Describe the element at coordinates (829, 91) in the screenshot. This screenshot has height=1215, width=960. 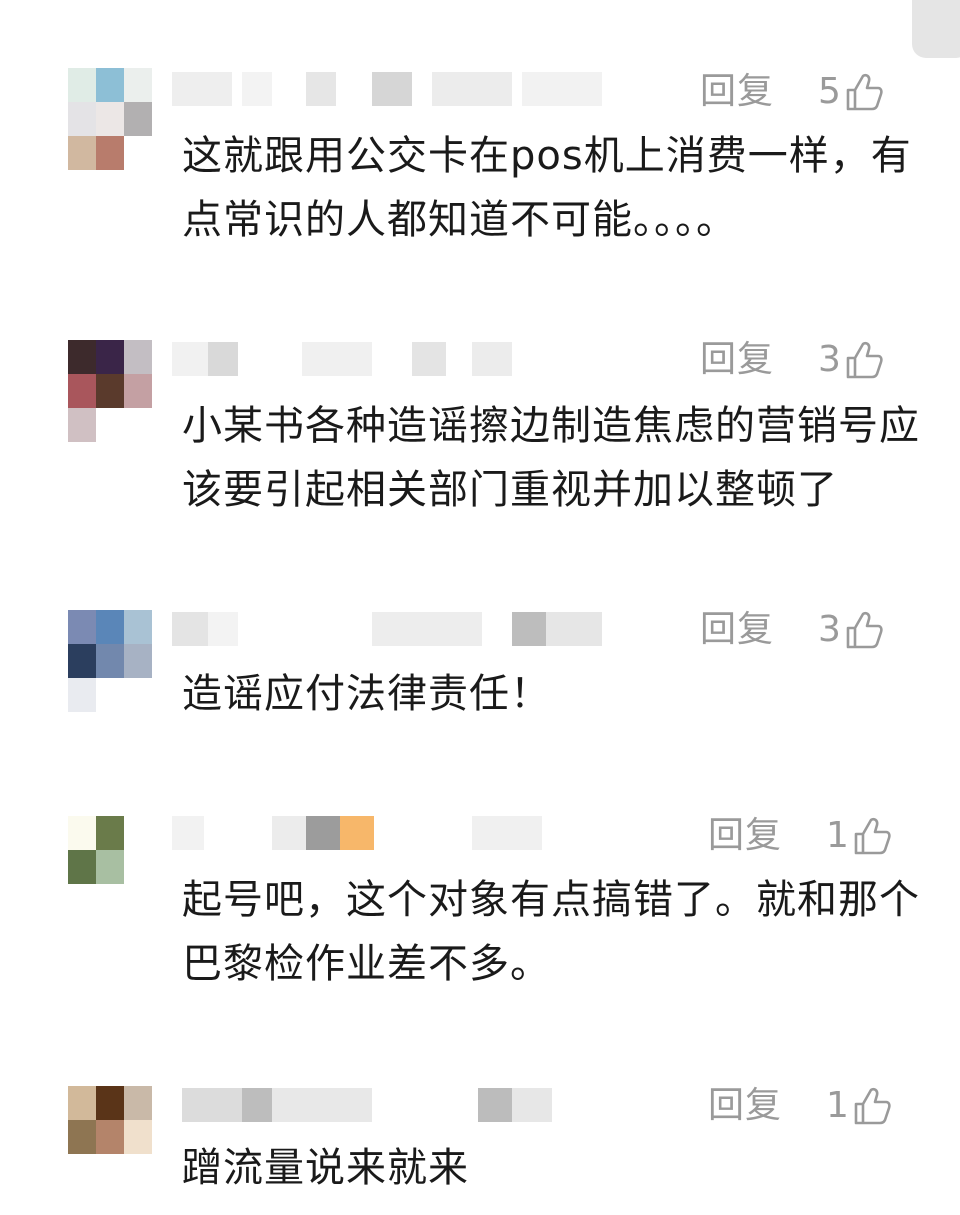
I see `like-count: 5` at that location.